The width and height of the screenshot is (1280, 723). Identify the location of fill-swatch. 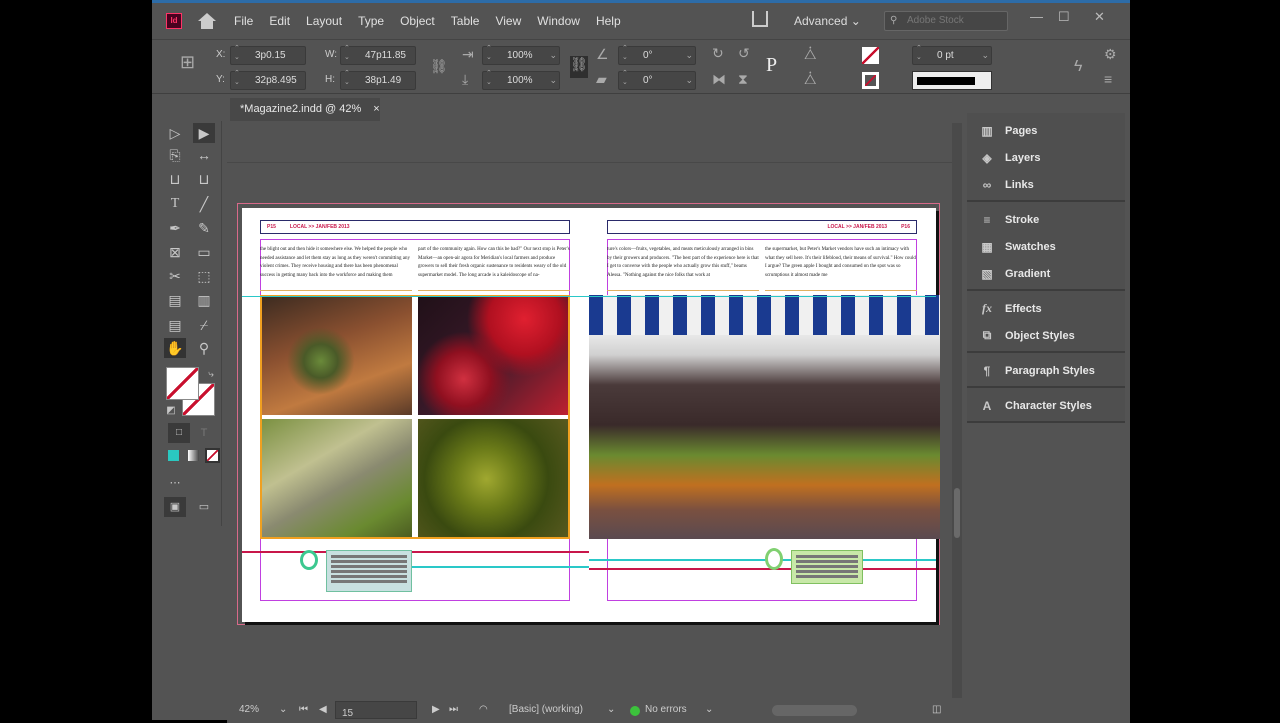
(182, 383).